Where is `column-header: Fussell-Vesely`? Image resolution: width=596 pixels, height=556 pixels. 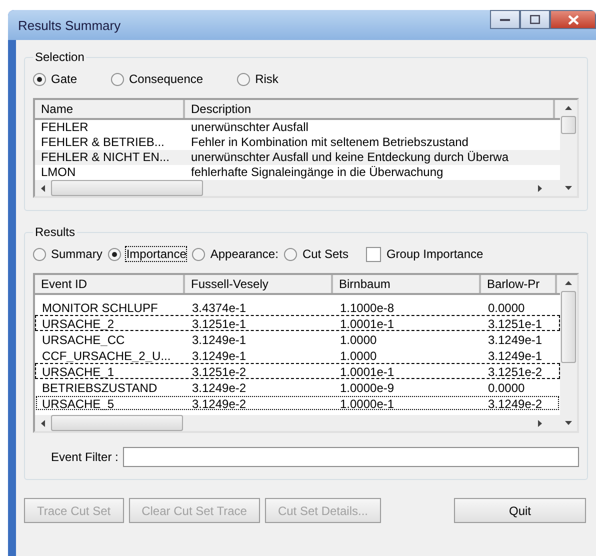
column-header: Fussell-Vesely is located at coordinates (259, 284).